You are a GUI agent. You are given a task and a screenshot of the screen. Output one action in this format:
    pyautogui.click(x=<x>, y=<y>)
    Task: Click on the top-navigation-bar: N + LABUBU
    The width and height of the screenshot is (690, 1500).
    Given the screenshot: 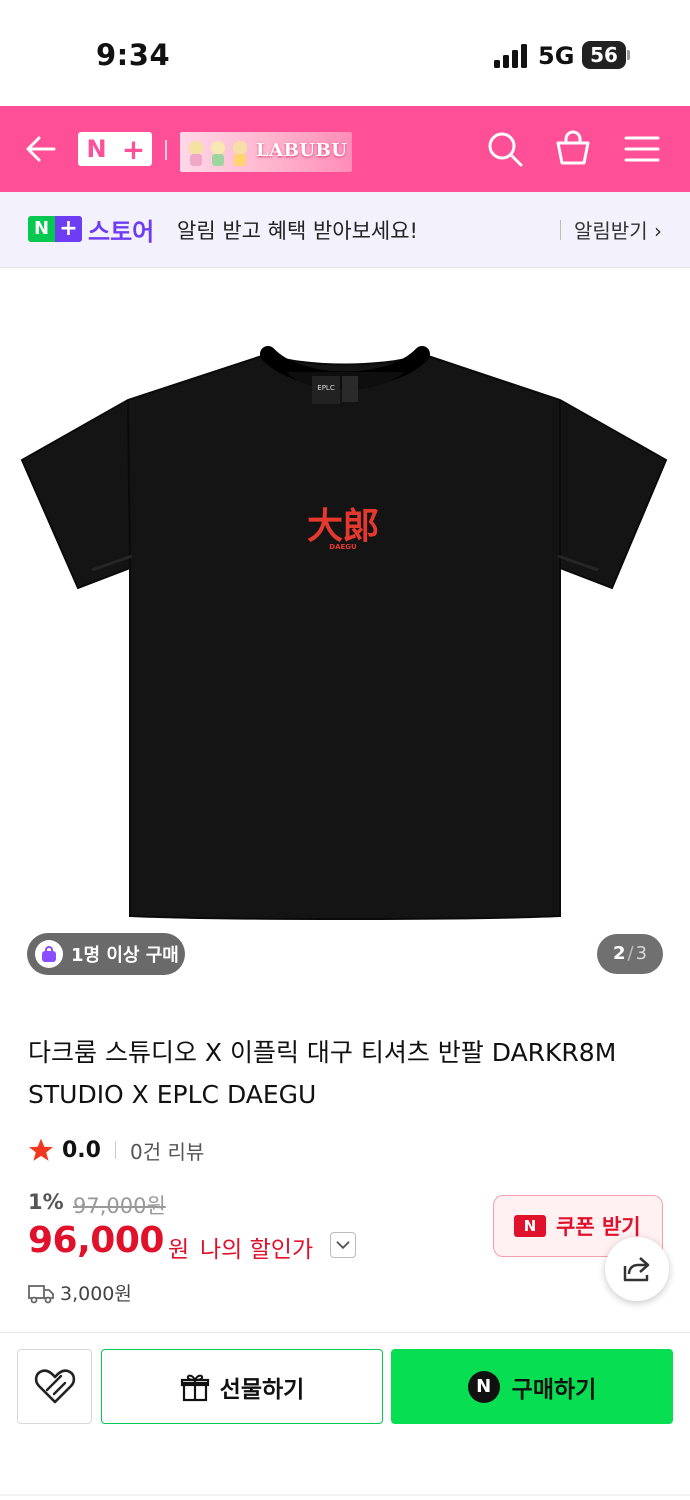 What is the action you would take?
    pyautogui.click(x=345, y=149)
    